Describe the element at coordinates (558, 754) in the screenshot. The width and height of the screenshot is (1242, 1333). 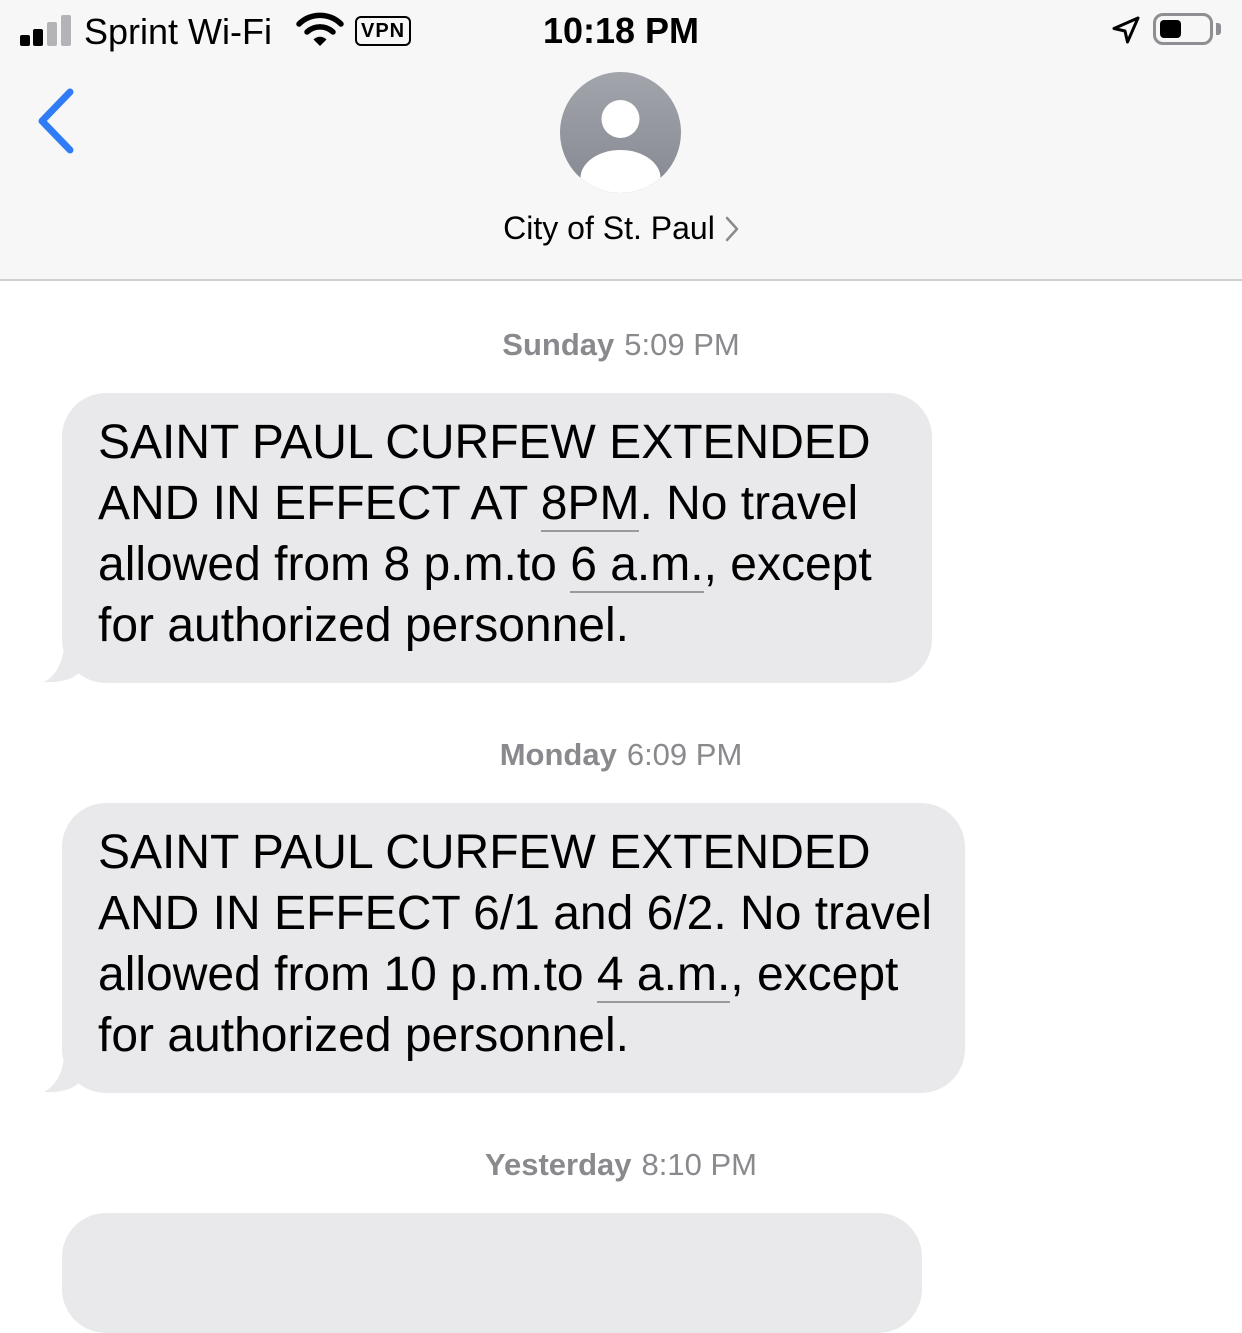
I see `timestamp-day: Monday` at that location.